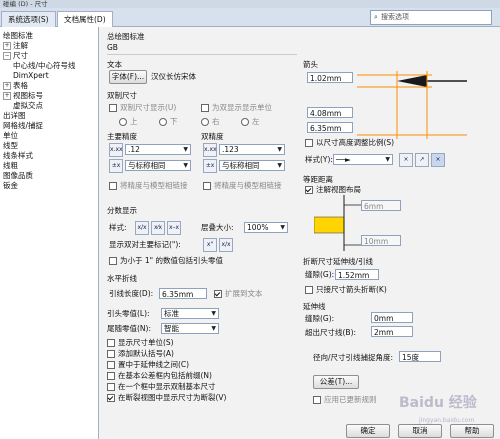 The width and height of the screenshot is (500, 439). What do you see at coordinates (142, 228) in the screenshot?
I see `fraction-style-horizontal-icon: x/x` at bounding box center [142, 228].